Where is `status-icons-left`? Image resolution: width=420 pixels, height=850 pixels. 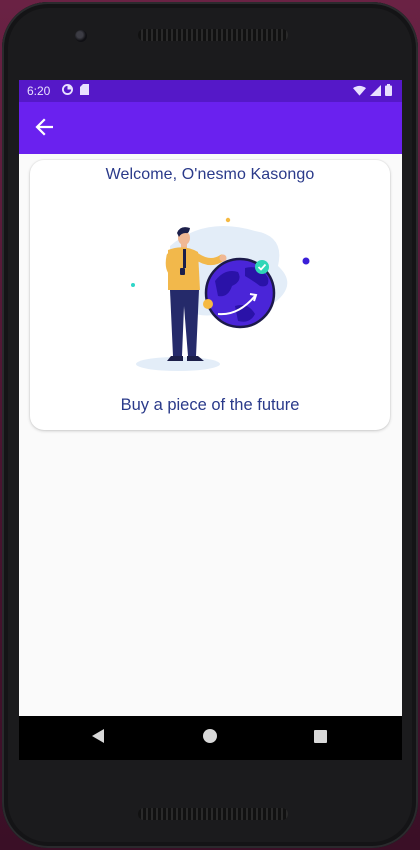 status-icons-left is located at coordinates (75, 91).